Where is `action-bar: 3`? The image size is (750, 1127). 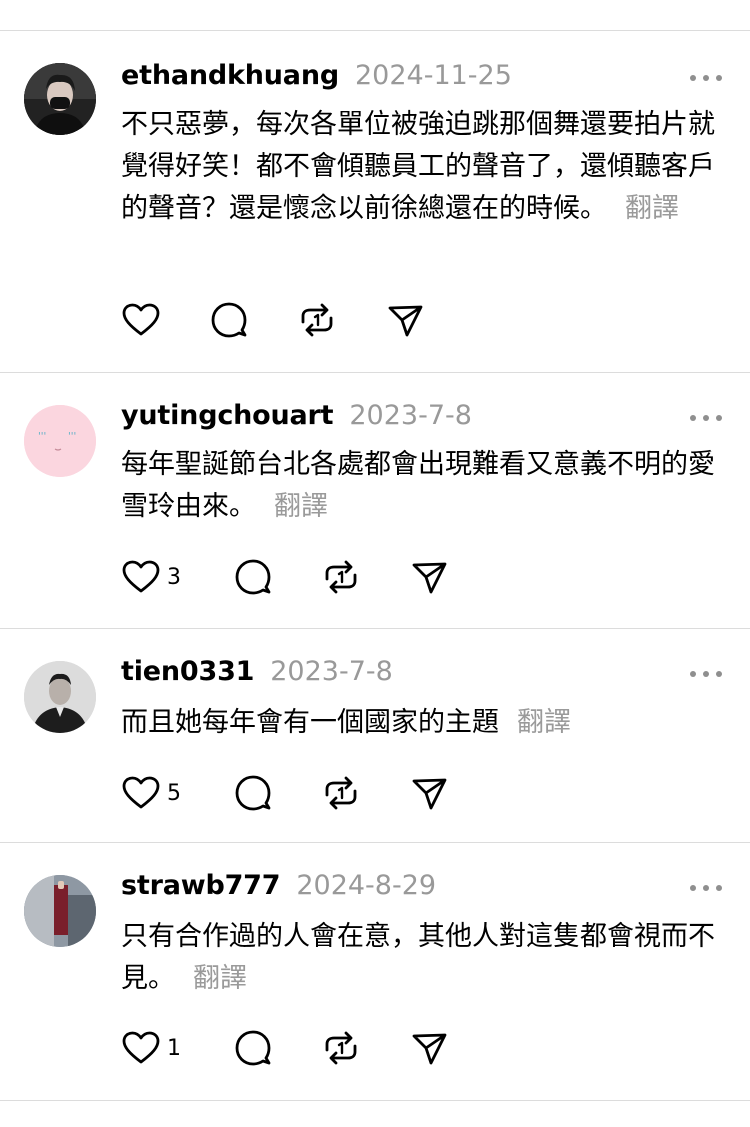 action-bar: 3 is located at coordinates (295, 577).